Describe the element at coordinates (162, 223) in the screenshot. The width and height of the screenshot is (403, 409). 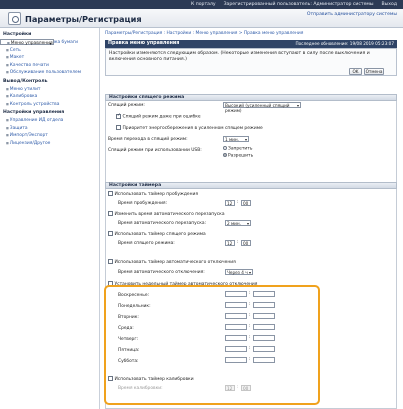
I see `auto-reset-time-label: Время автоматического перезапуска:` at that location.